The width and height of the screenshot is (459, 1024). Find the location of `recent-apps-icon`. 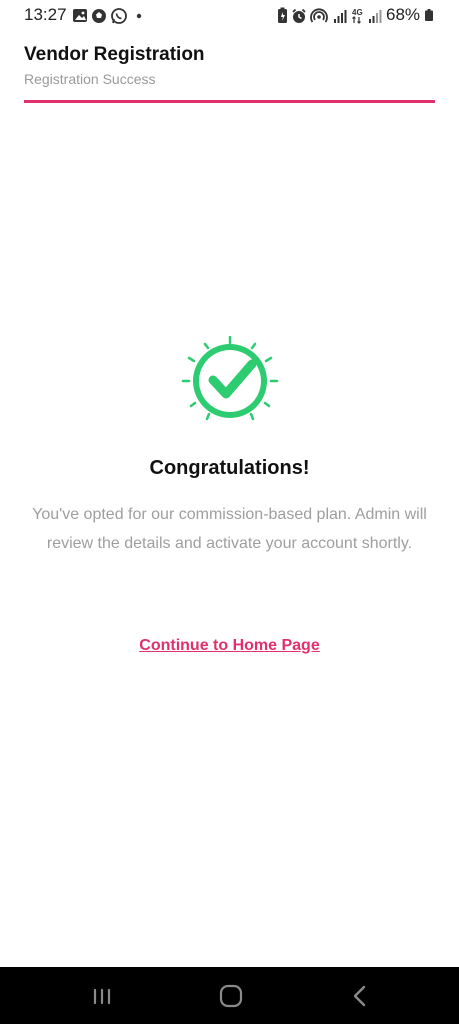

recent-apps-icon is located at coordinates (102, 996).